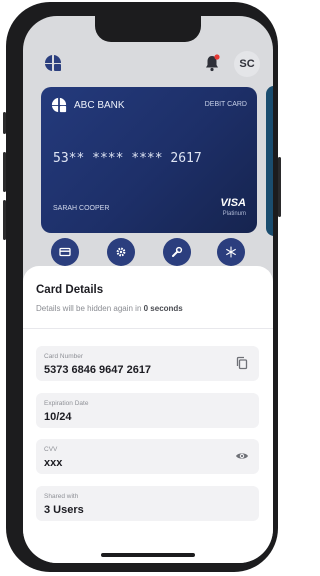  Describe the element at coordinates (147, 410) in the screenshot. I see `expiration-date-field: Expiration Date 10/24` at that location.